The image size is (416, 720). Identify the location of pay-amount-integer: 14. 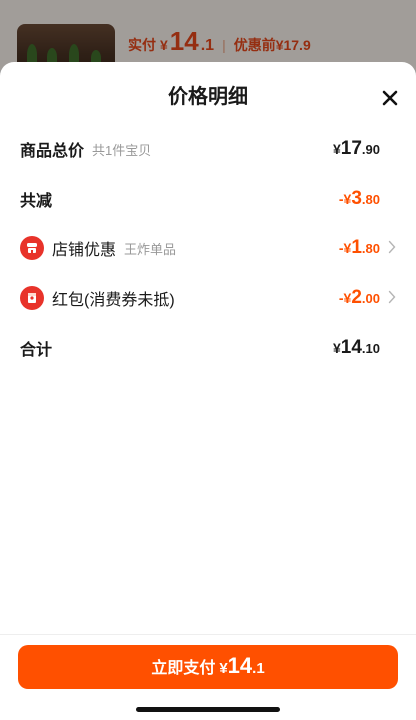
(240, 665).